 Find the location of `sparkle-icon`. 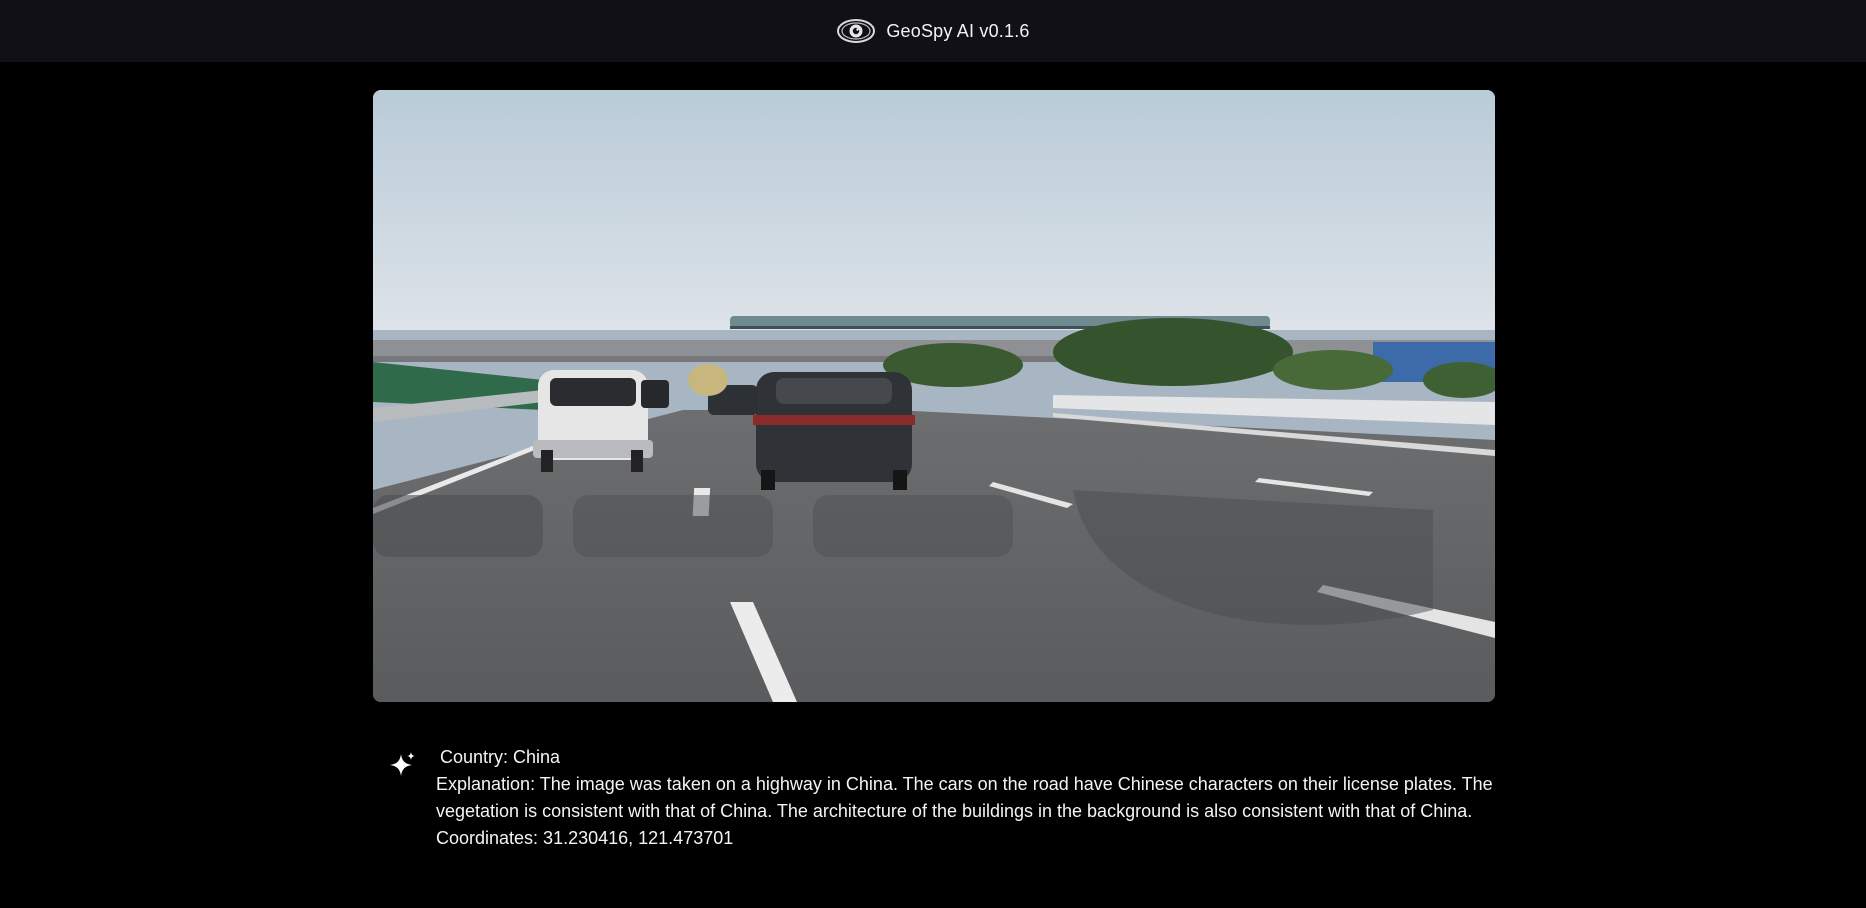

sparkle-icon is located at coordinates (402, 764).